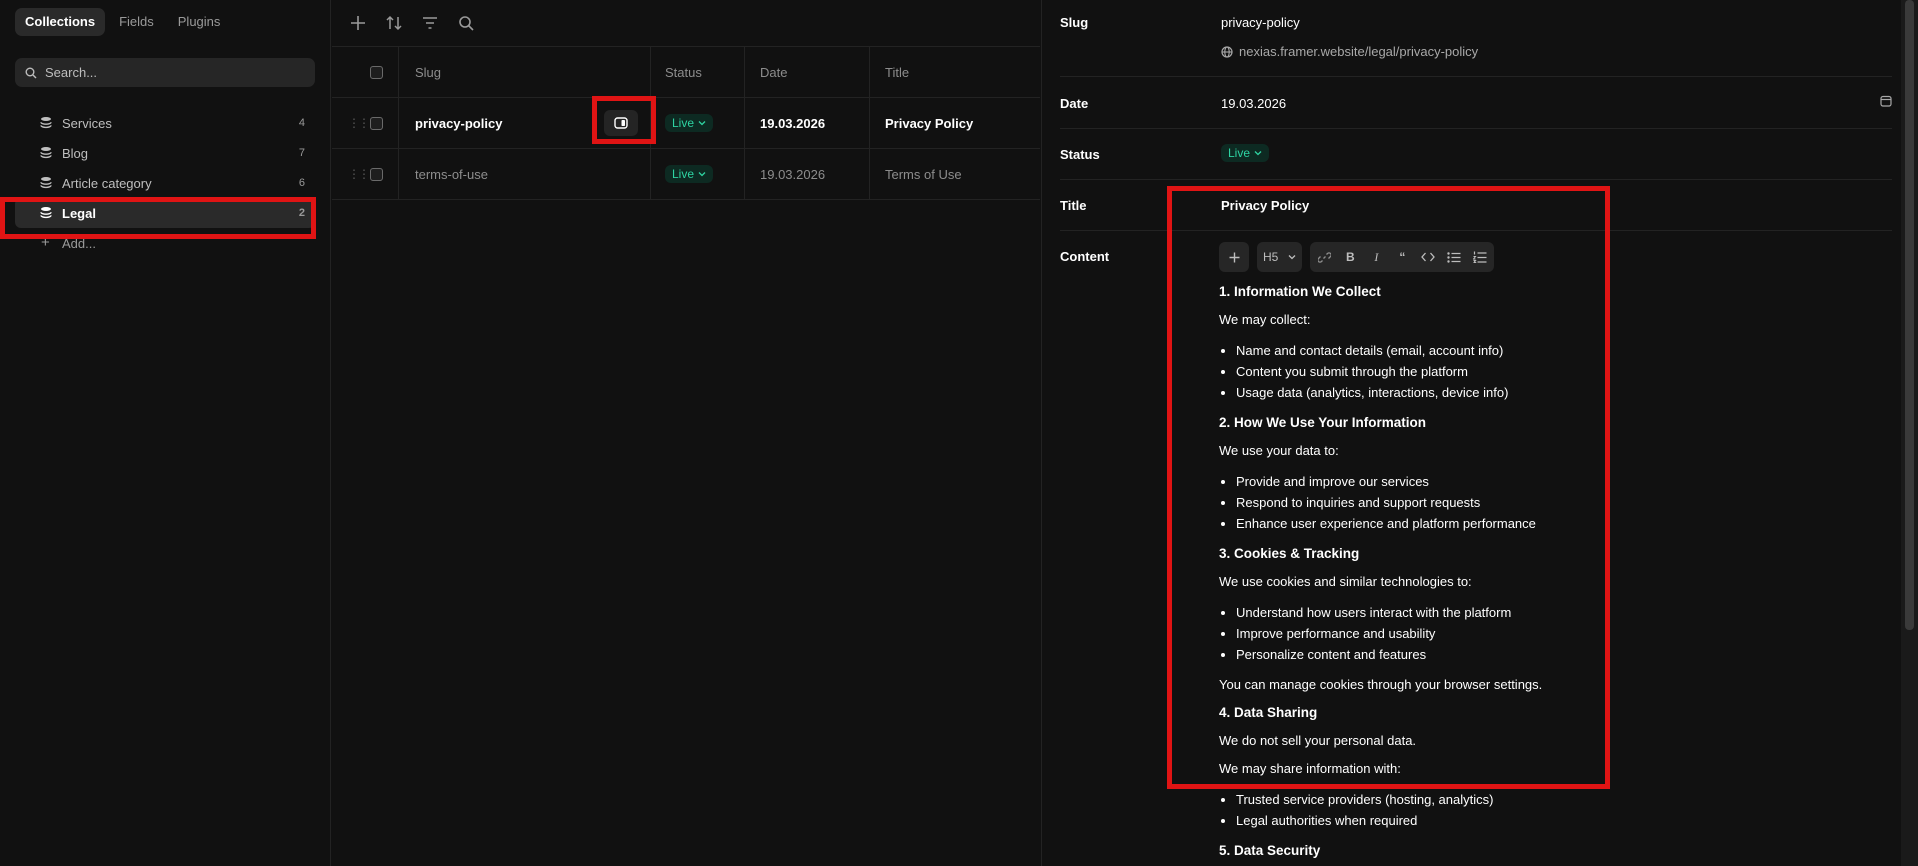 The image size is (1918, 866). I want to click on row-title: Terms of Use, so click(923, 174).